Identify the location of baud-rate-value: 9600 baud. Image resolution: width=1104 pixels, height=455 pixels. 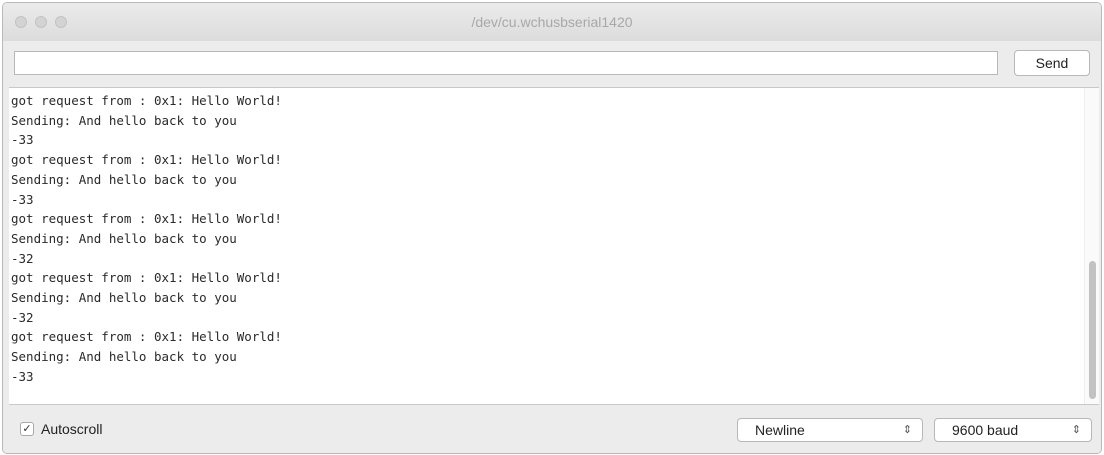
(985, 430).